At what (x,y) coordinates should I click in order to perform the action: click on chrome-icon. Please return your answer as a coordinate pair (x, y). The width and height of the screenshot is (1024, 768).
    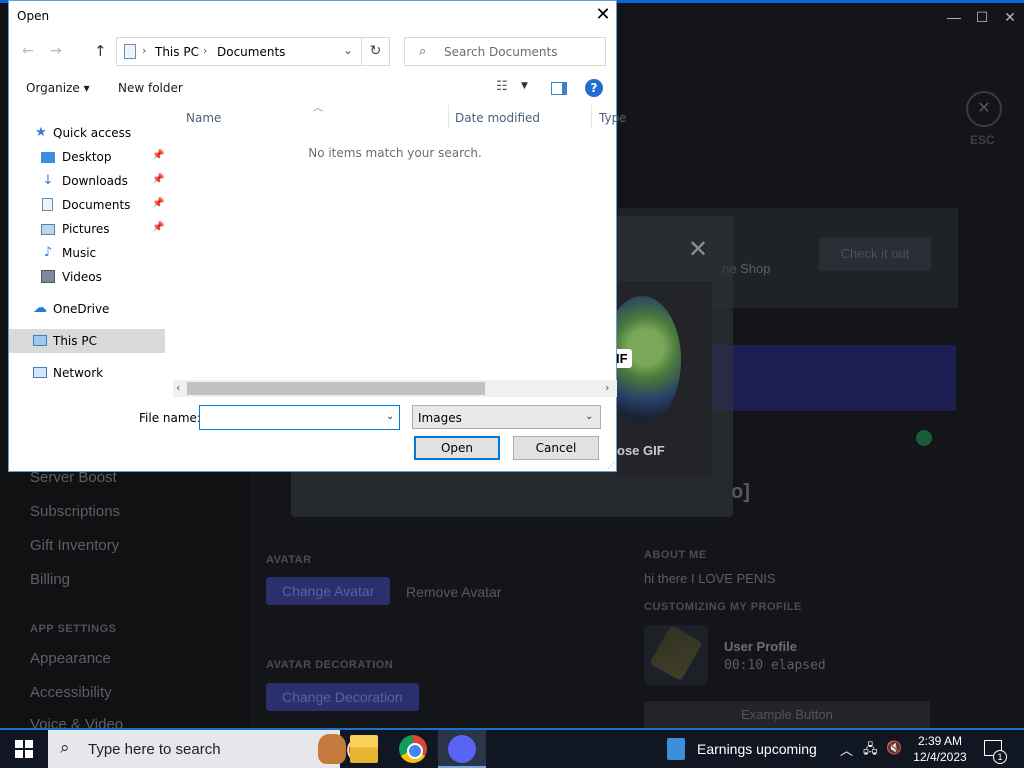
    Looking at the image, I should click on (413, 749).